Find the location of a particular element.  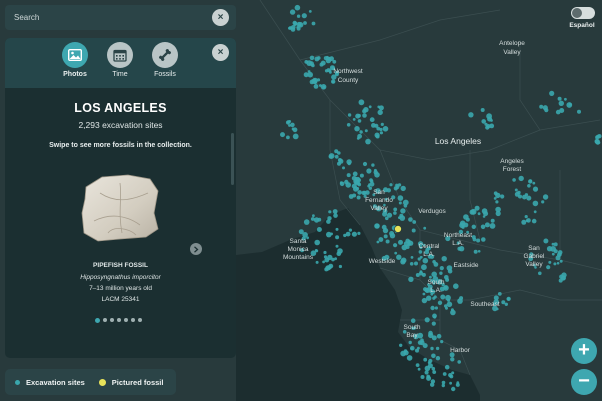

tab-fossils: Fossils is located at coordinates (165, 60).